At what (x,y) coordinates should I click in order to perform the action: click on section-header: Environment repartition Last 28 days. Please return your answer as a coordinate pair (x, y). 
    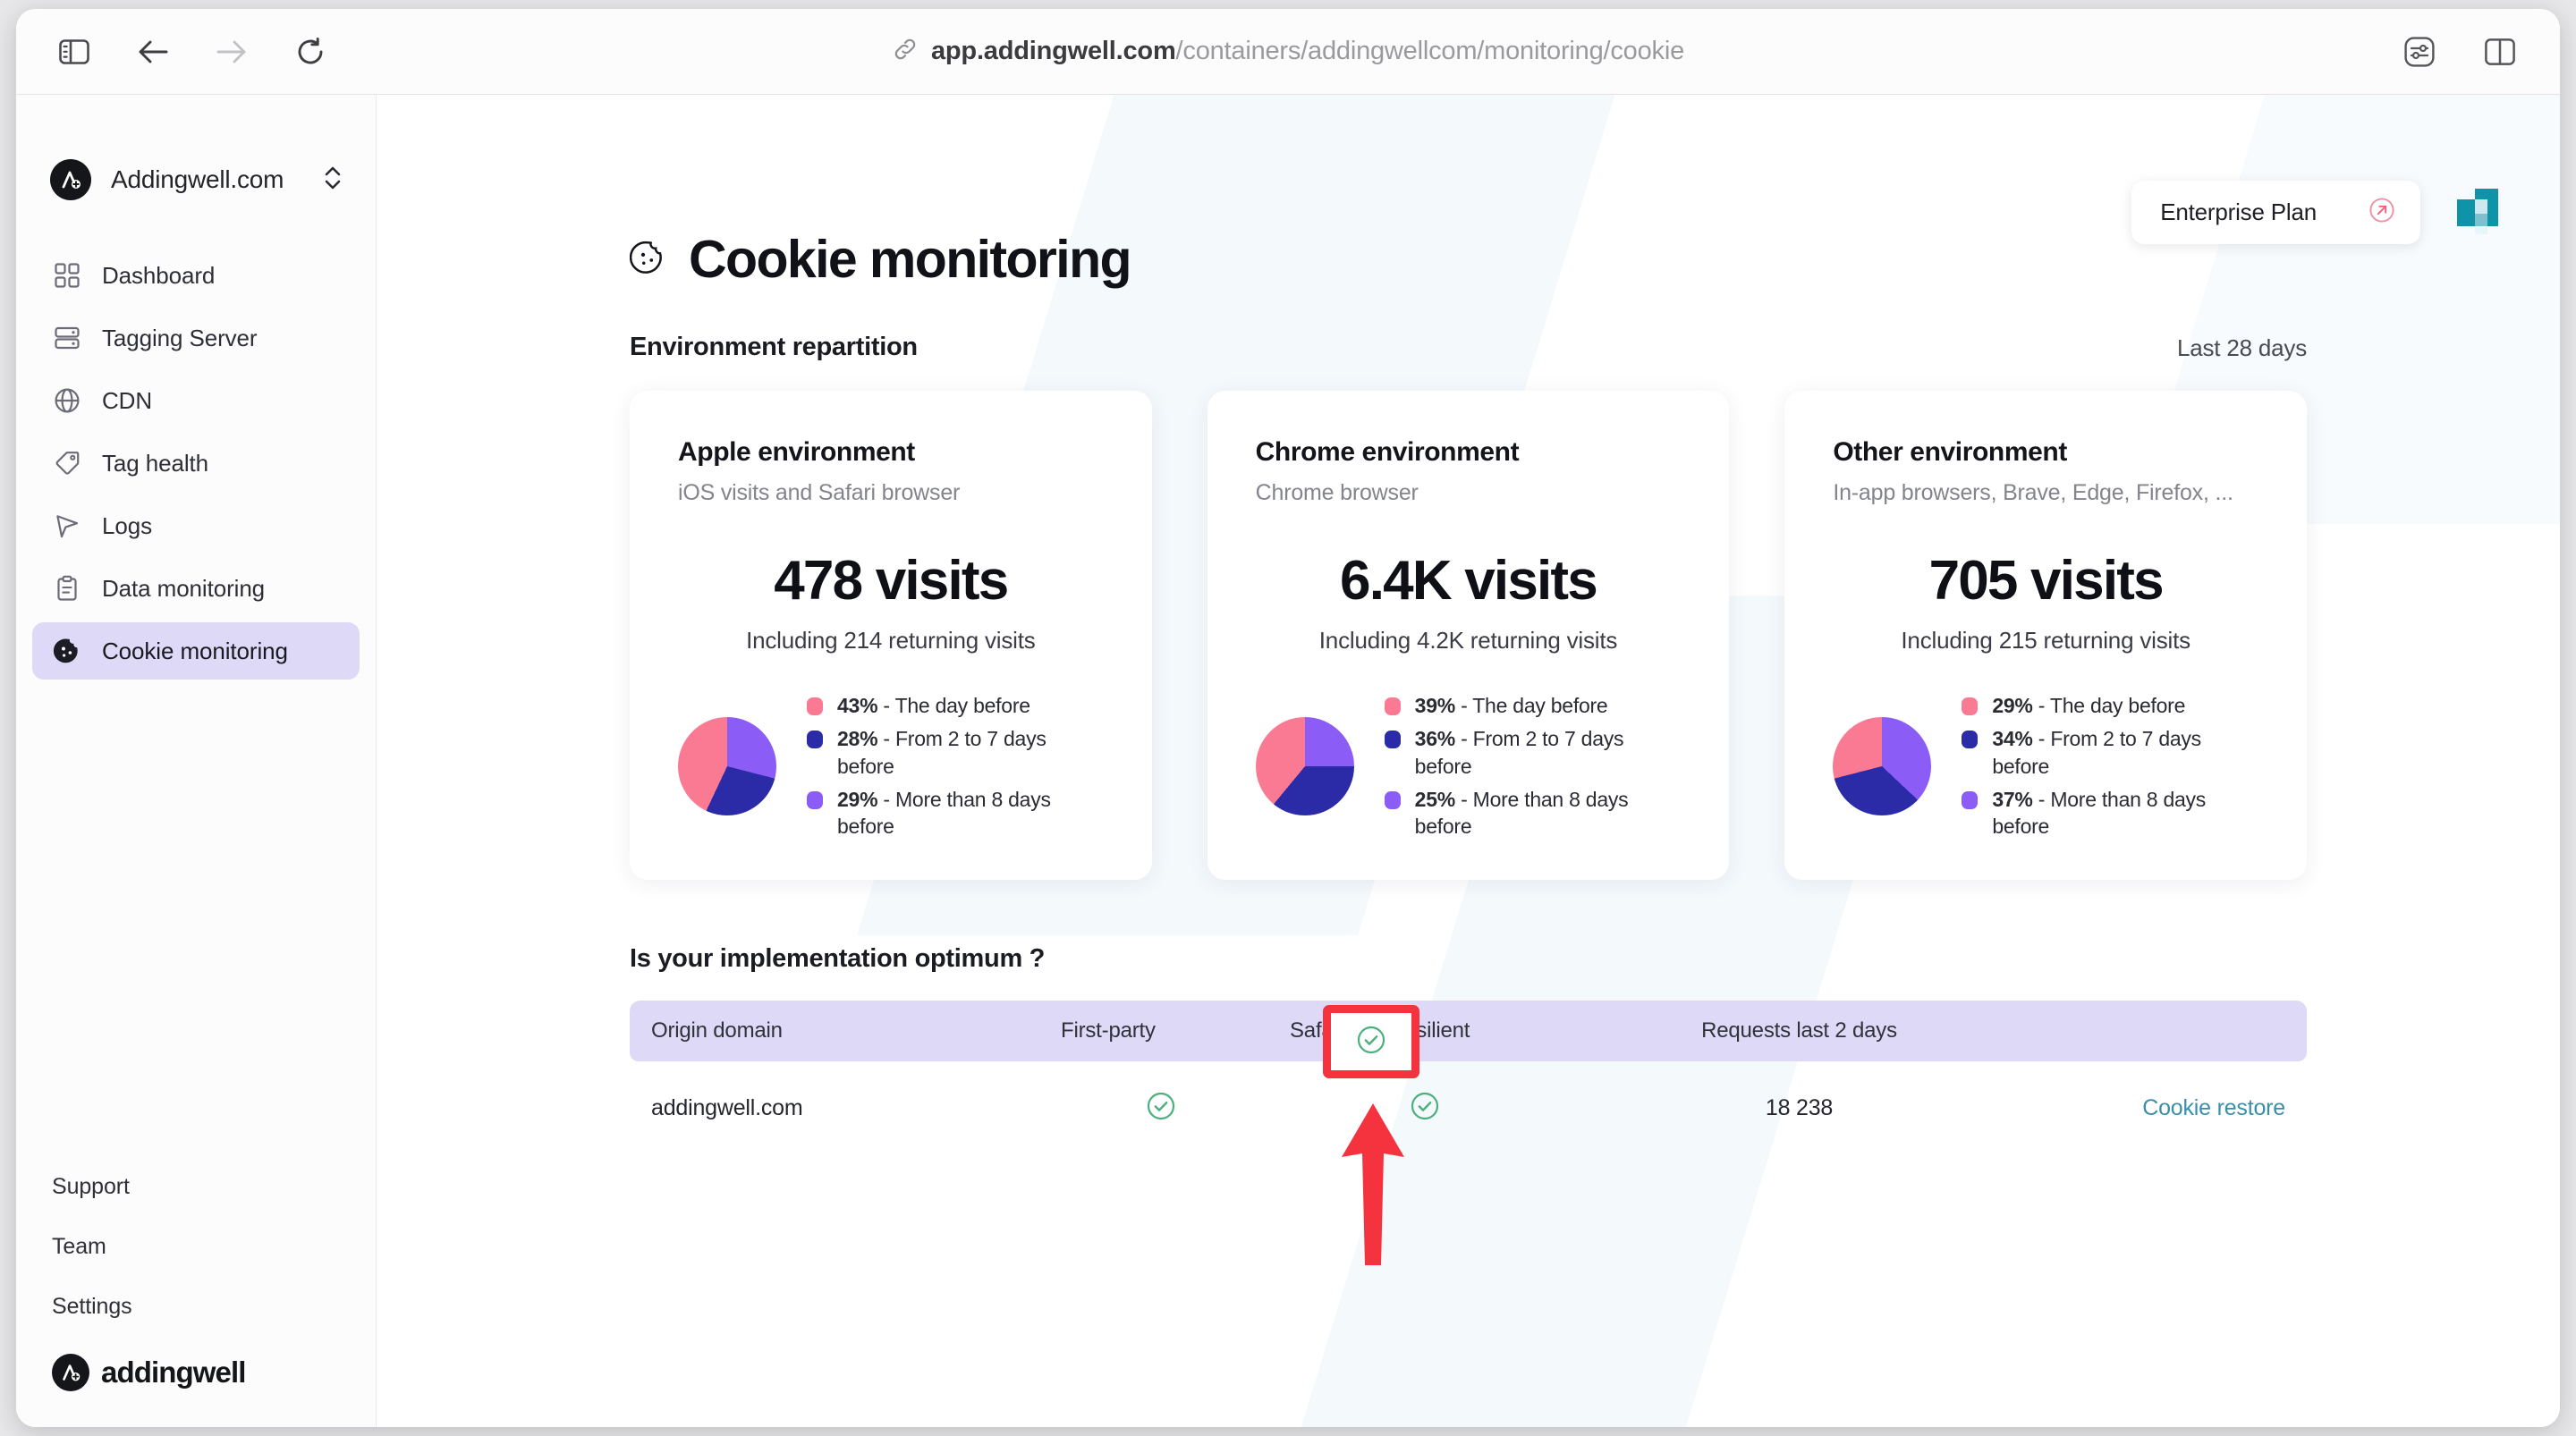
    Looking at the image, I should click on (1595, 347).